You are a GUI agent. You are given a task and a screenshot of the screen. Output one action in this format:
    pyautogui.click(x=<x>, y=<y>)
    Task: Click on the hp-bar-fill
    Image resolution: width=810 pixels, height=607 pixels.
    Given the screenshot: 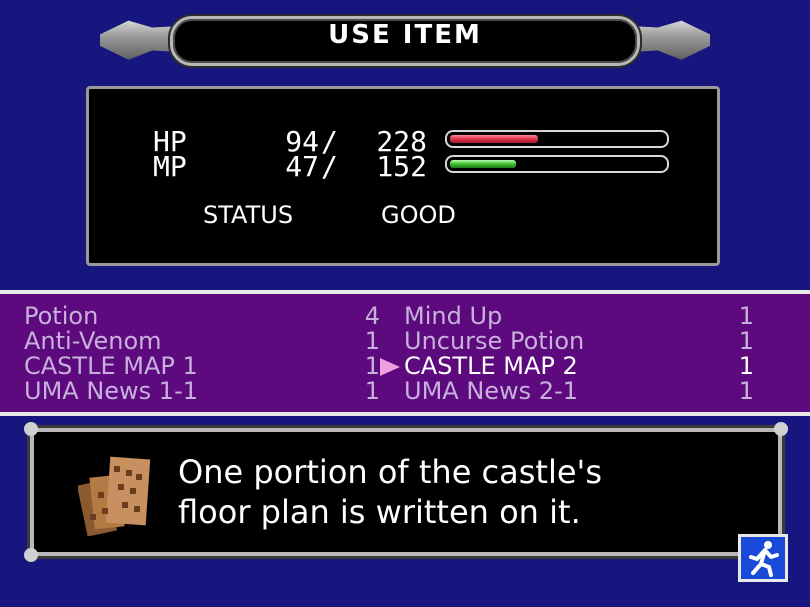 What is the action you would take?
    pyautogui.click(x=494, y=139)
    